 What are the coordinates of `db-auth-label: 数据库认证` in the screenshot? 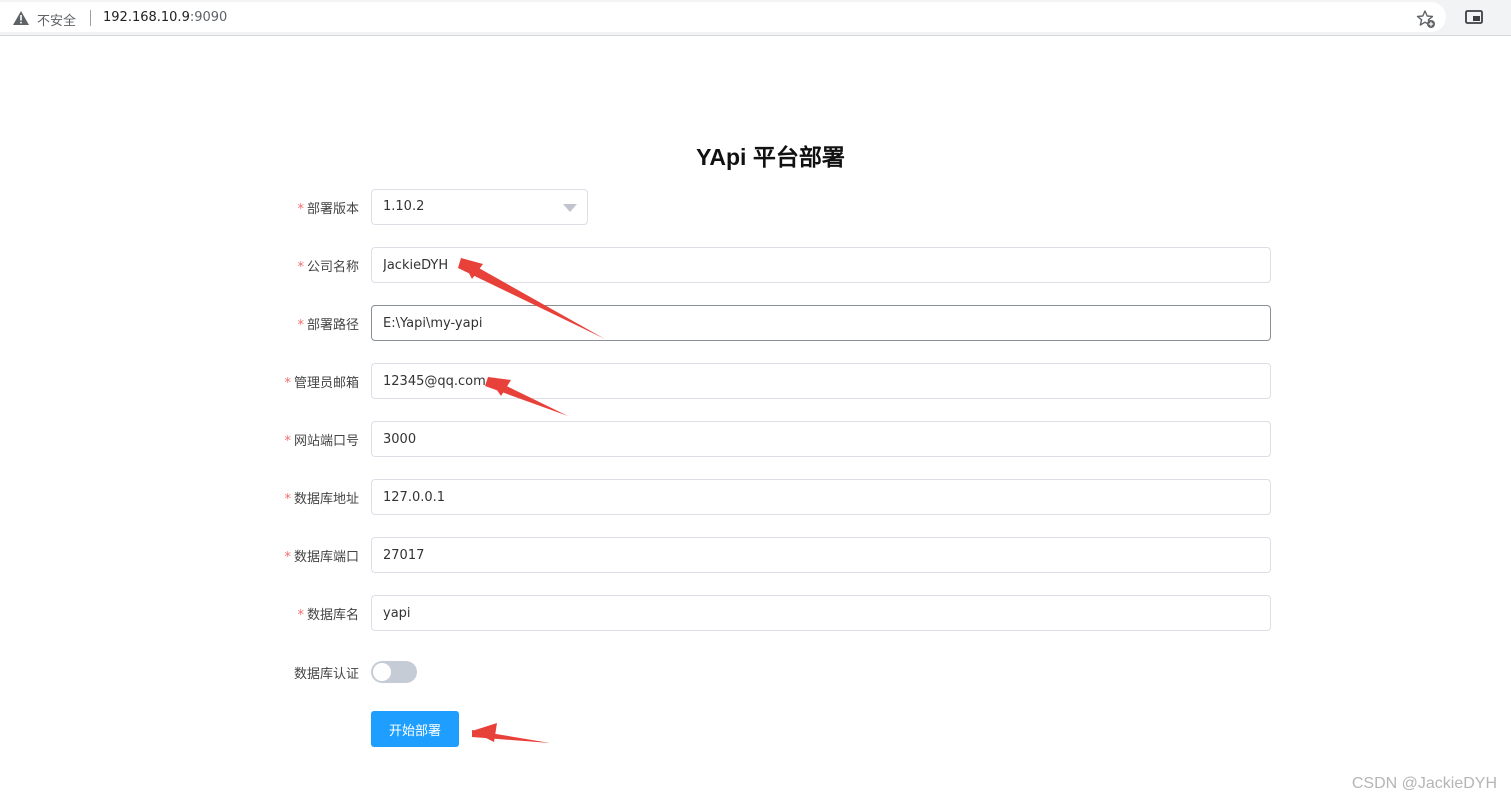 It's located at (326, 674).